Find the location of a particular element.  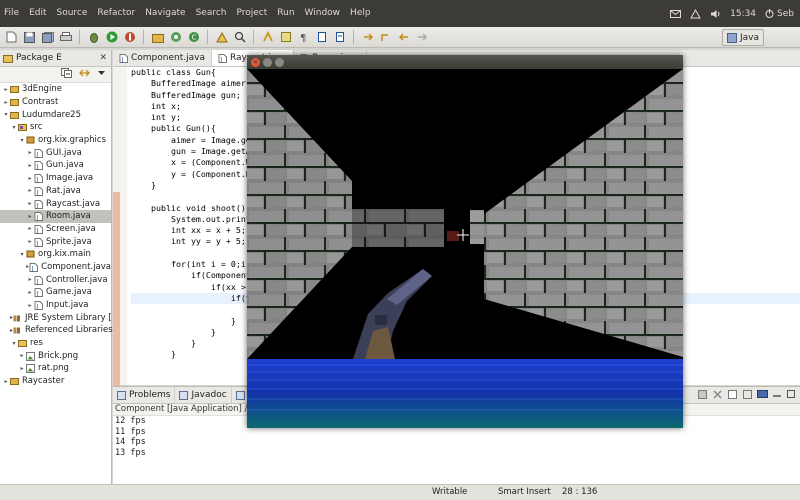

mail-icon is located at coordinates (676, 13).